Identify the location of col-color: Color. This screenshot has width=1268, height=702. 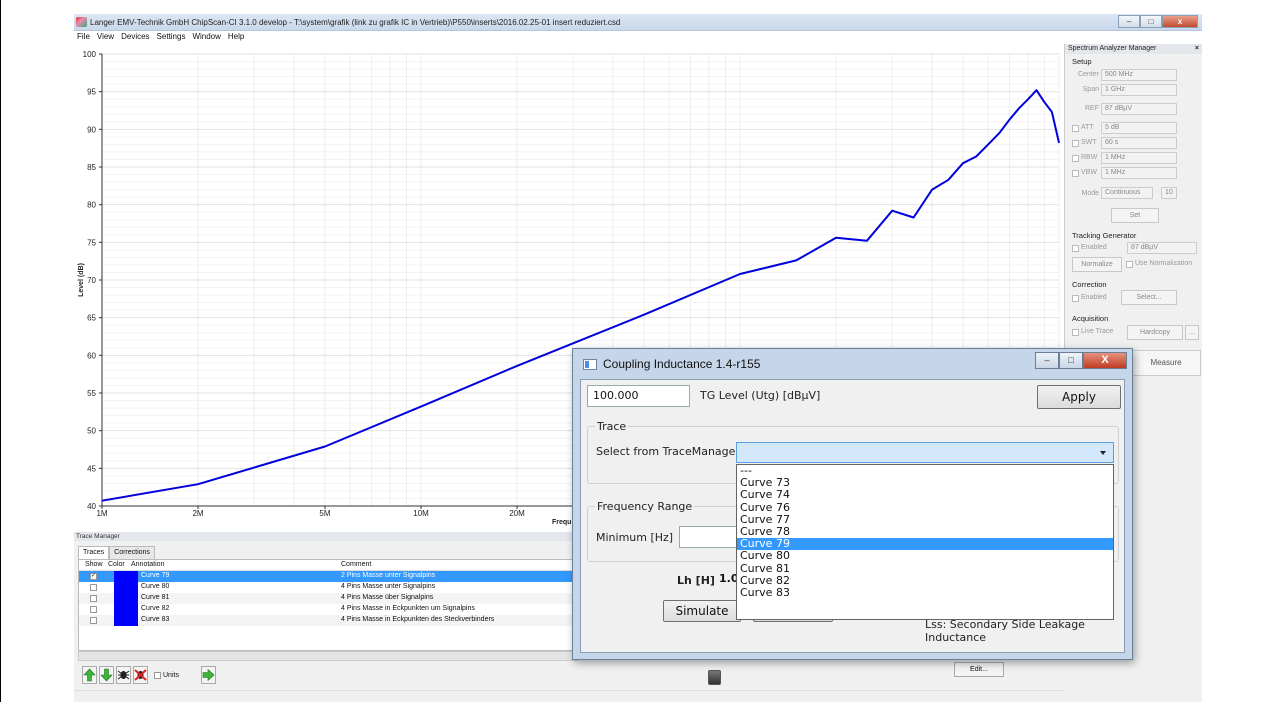
(116, 564).